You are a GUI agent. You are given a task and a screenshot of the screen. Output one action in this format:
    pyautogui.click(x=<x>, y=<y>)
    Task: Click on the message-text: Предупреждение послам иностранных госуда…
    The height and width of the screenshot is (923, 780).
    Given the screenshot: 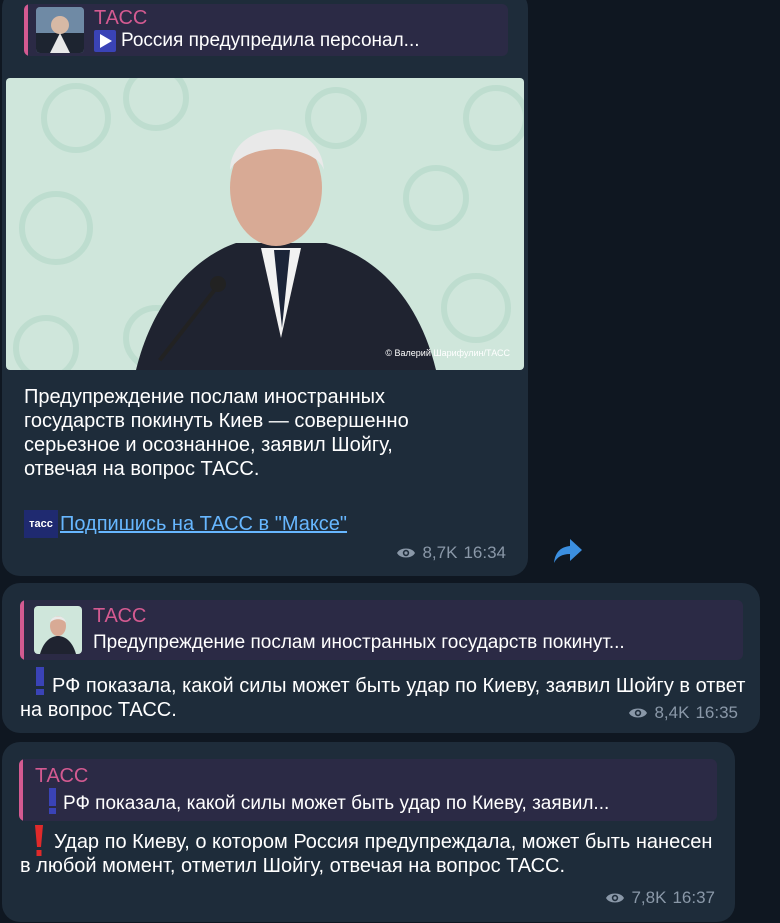 What is the action you would take?
    pyautogui.click(x=216, y=433)
    